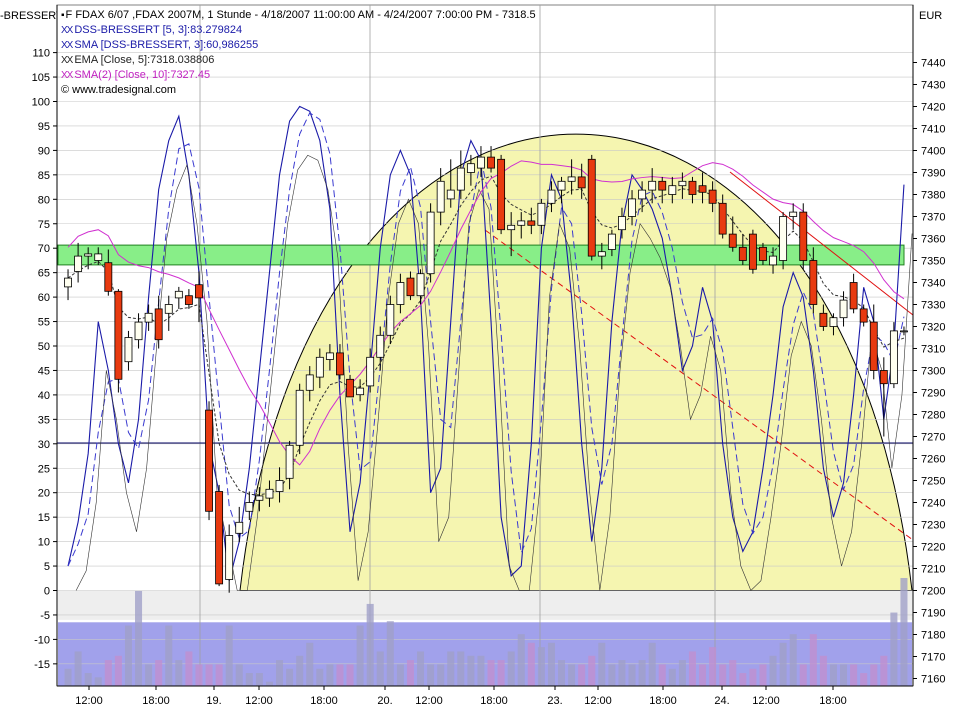 The image size is (973, 717). Describe the element at coordinates (41, 54) in the screenshot. I see `left-tick-label: 110` at that location.